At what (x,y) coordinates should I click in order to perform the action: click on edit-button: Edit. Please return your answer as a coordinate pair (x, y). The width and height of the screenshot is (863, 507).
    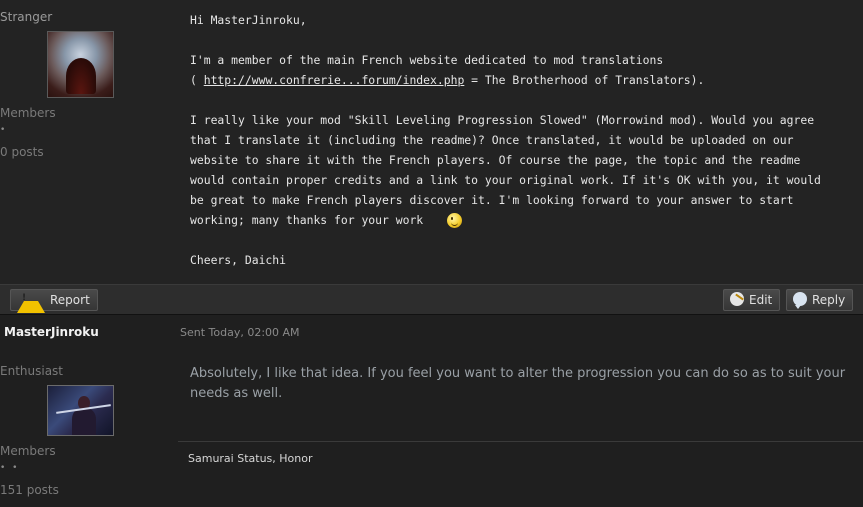
    Looking at the image, I should click on (752, 300).